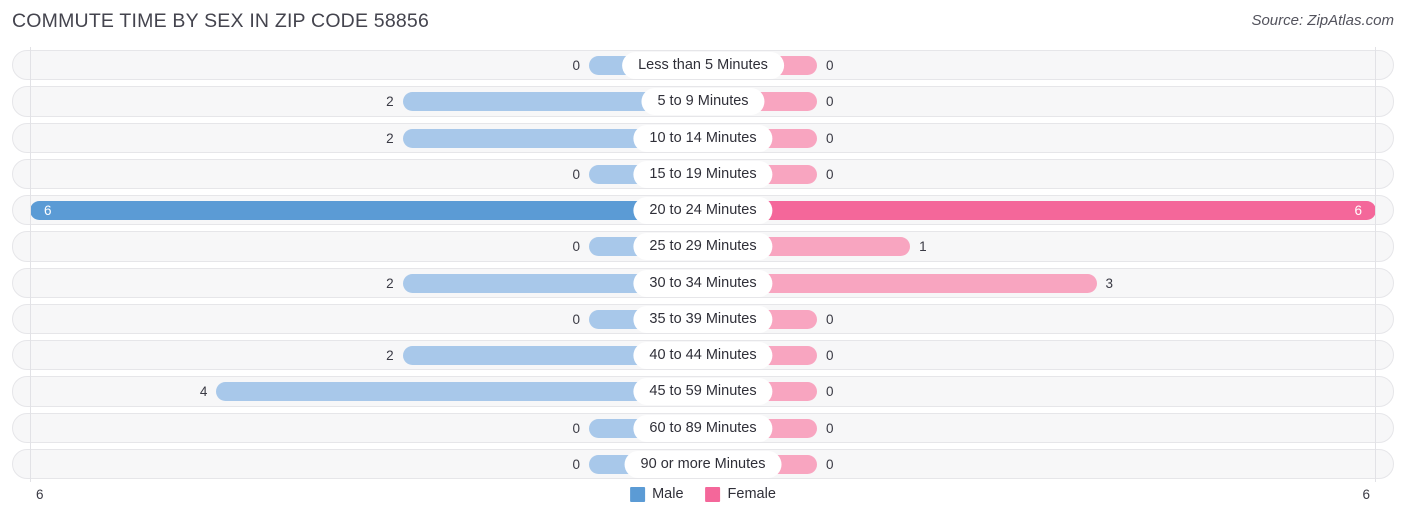 The height and width of the screenshot is (522, 1406). I want to click on source-attribution: Source: ZipAtlas.com, so click(1322, 20).